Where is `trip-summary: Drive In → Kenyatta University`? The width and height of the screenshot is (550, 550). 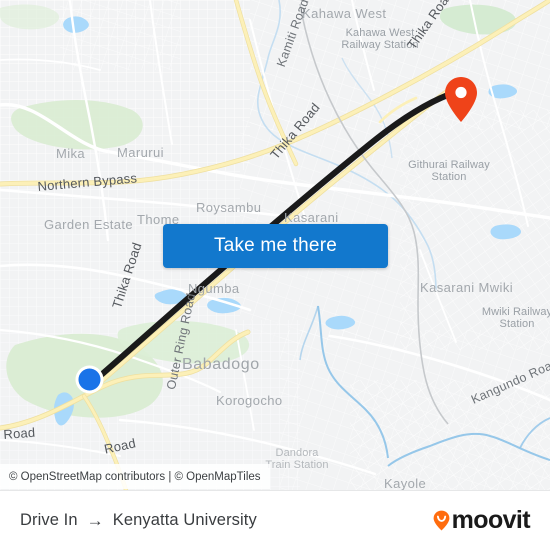 trip-summary: Drive In → Kenyatta University is located at coordinates (138, 520).